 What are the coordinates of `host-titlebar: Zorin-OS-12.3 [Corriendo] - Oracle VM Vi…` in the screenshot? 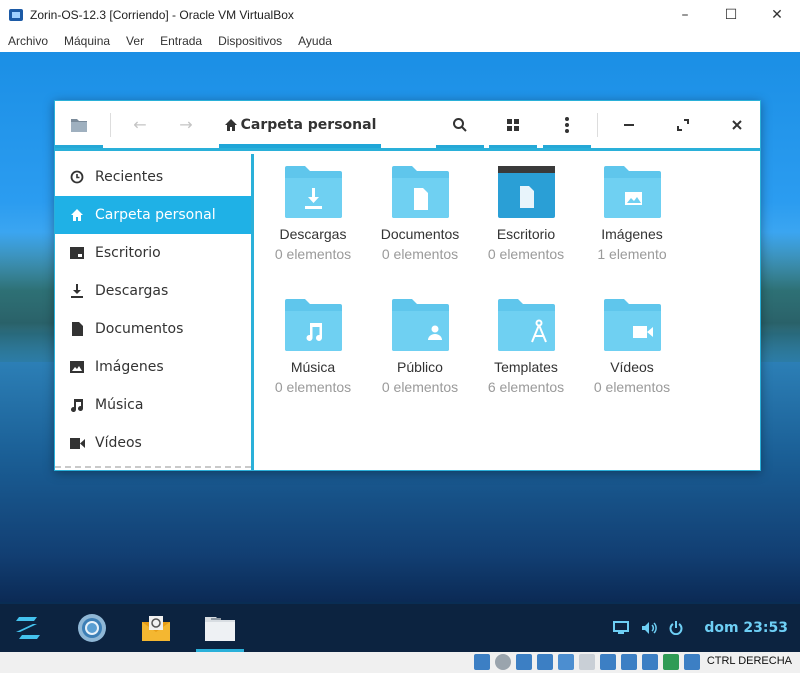 It's located at (400, 15).